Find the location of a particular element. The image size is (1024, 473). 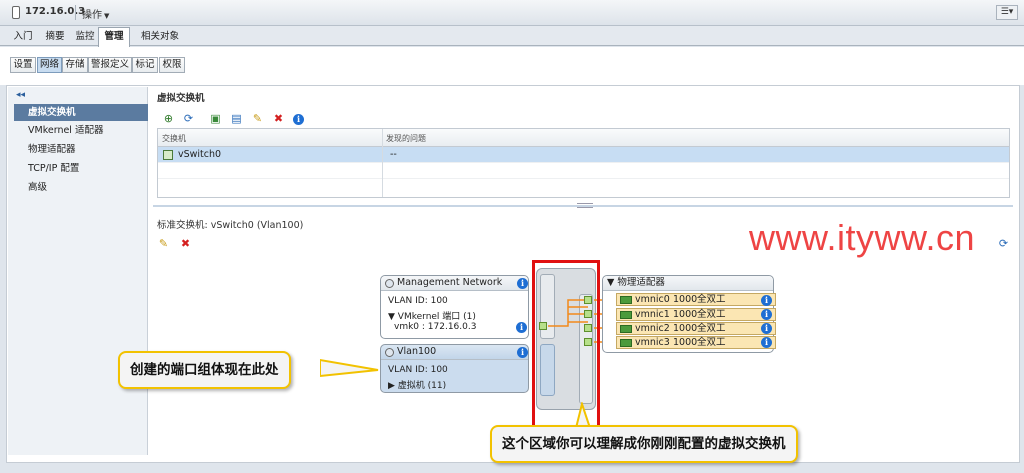

nic-name: vmnic0 is located at coordinates (652, 299).